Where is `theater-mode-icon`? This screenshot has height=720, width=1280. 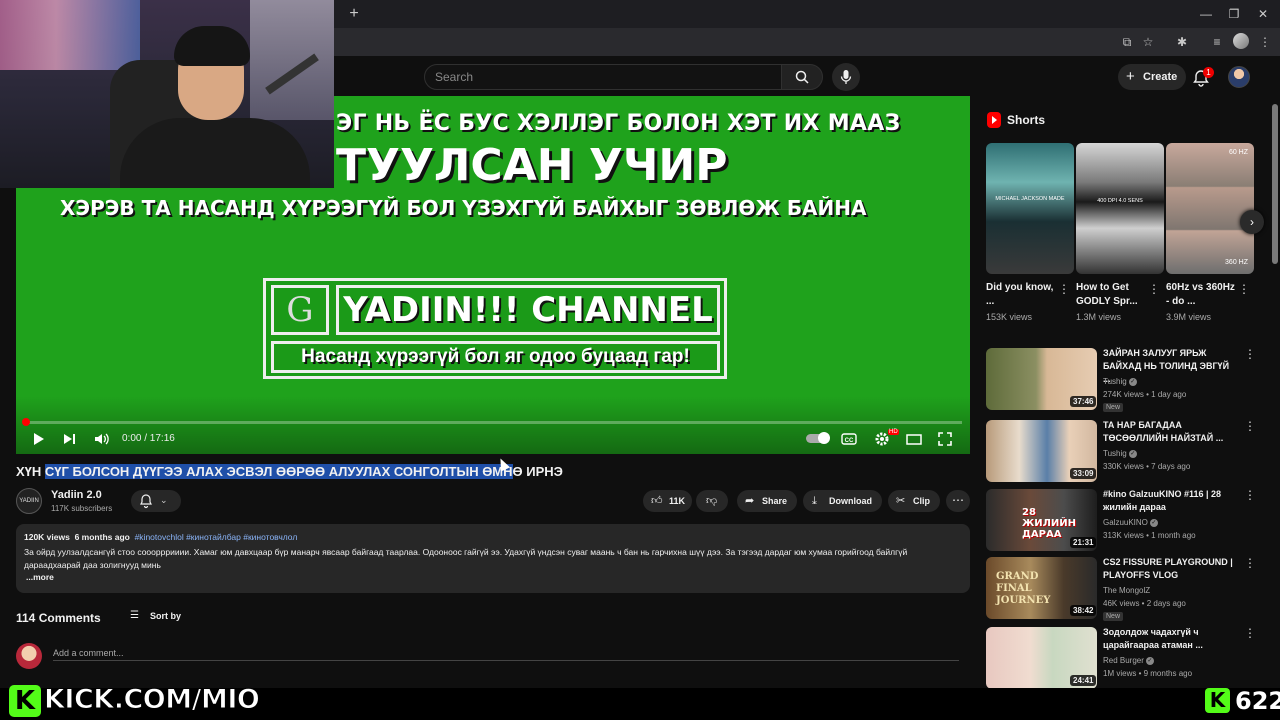 theater-mode-icon is located at coordinates (914, 439).